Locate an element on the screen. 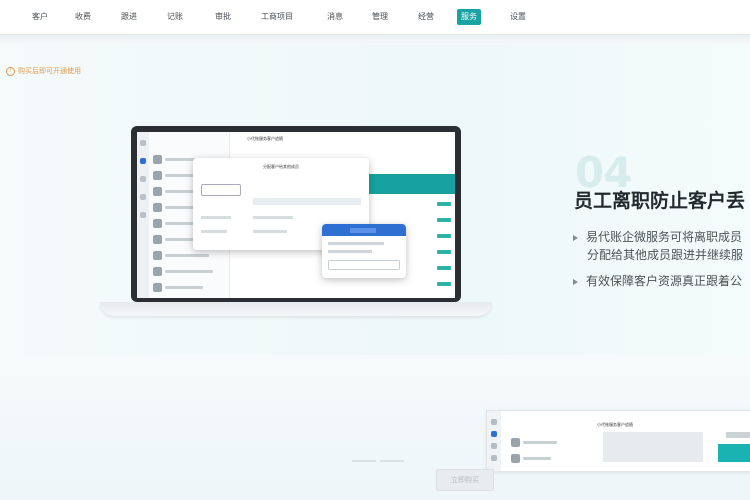 This screenshot has width=750, height=500. mock-teal-banner is located at coordinates (412, 184).